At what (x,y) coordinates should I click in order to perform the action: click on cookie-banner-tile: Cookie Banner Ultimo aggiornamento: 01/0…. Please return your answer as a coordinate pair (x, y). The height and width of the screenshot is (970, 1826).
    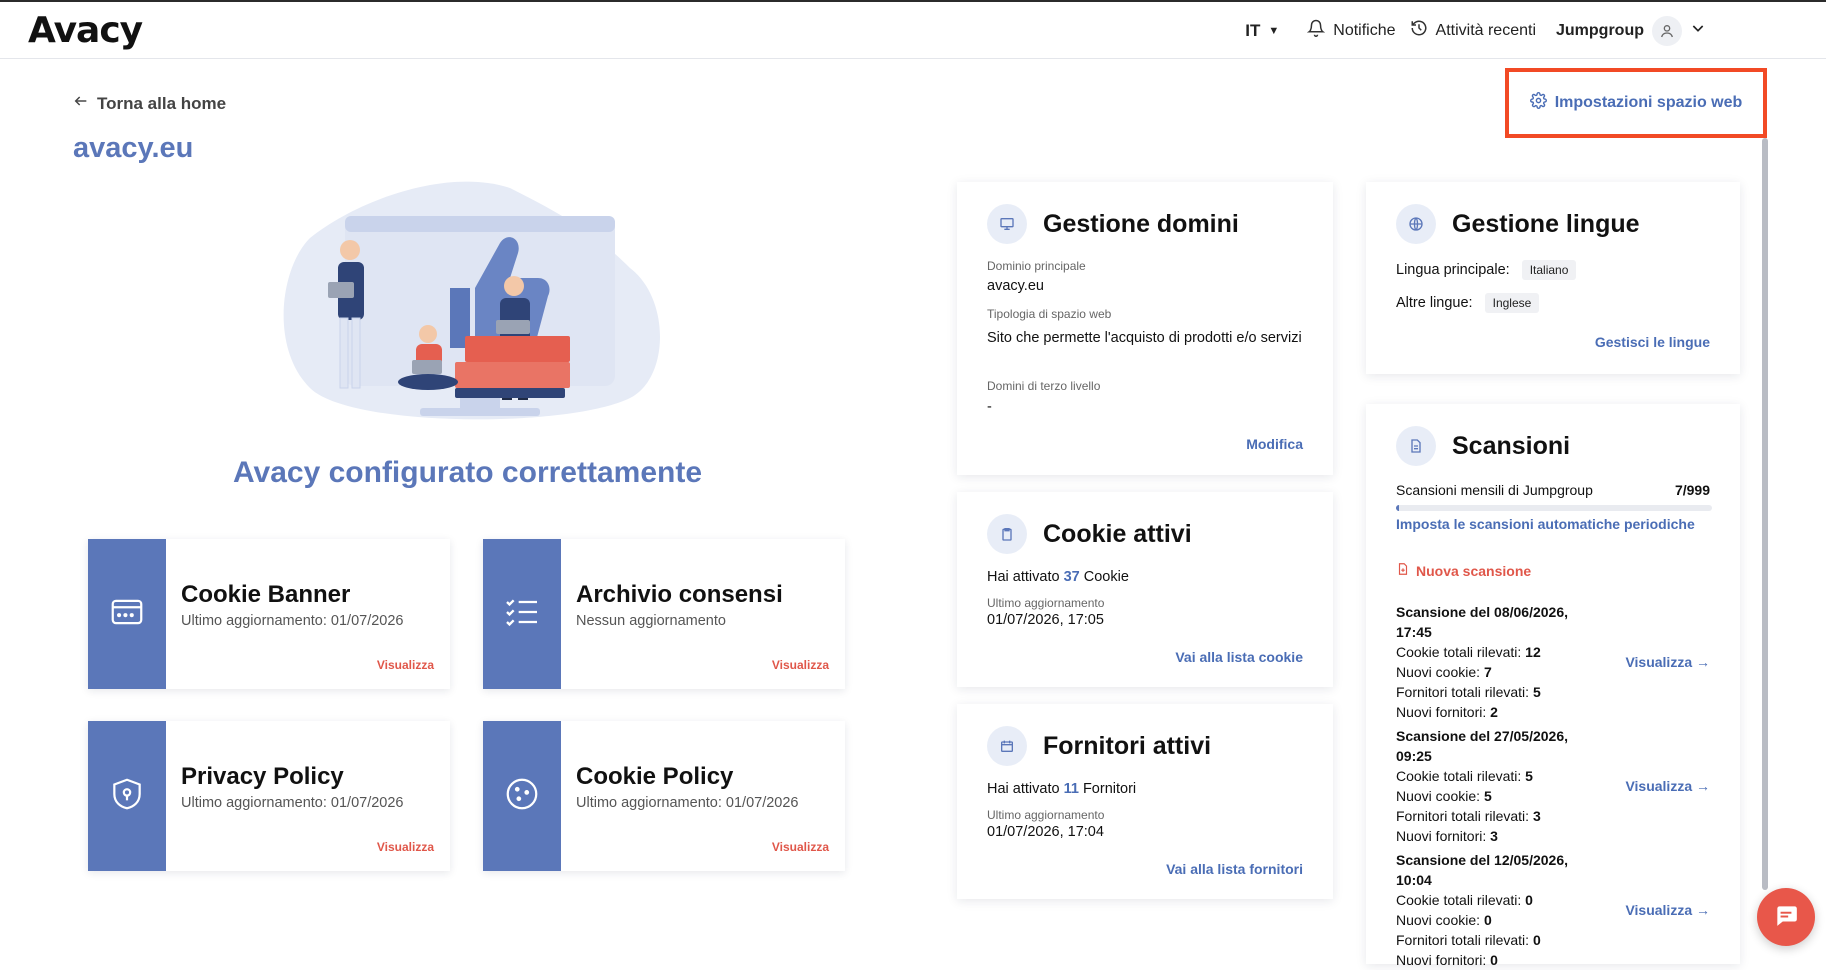
    Looking at the image, I should click on (269, 614).